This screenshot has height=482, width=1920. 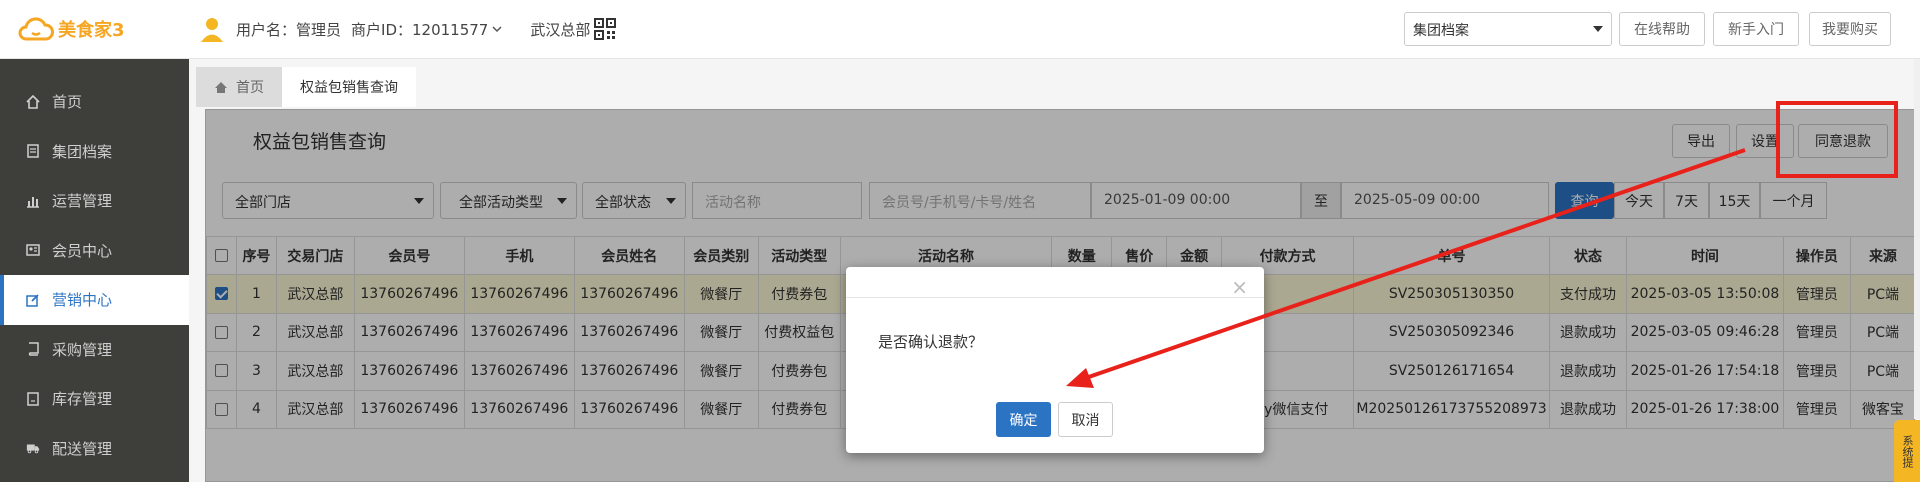 What do you see at coordinates (94, 102) in the screenshot?
I see `sidebar-item-home: 首页` at bounding box center [94, 102].